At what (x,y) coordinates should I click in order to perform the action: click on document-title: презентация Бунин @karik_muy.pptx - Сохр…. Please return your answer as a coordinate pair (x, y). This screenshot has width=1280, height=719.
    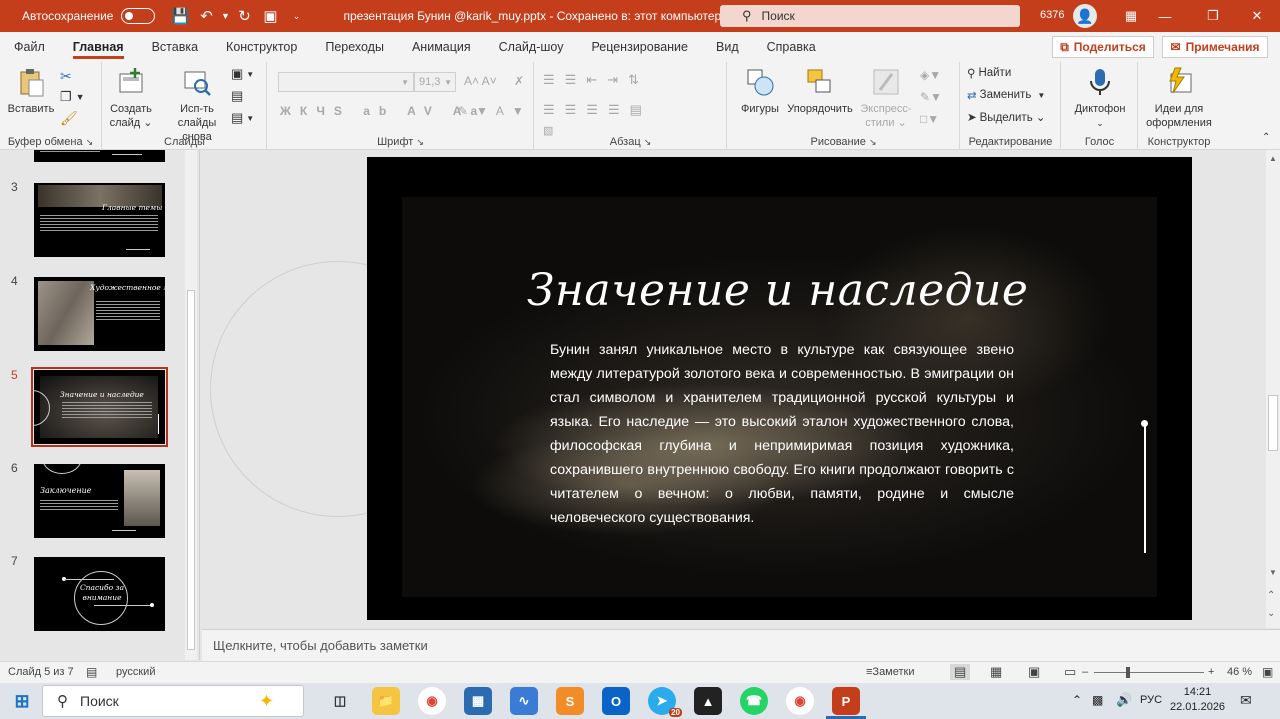
    Looking at the image, I should click on (538, 16).